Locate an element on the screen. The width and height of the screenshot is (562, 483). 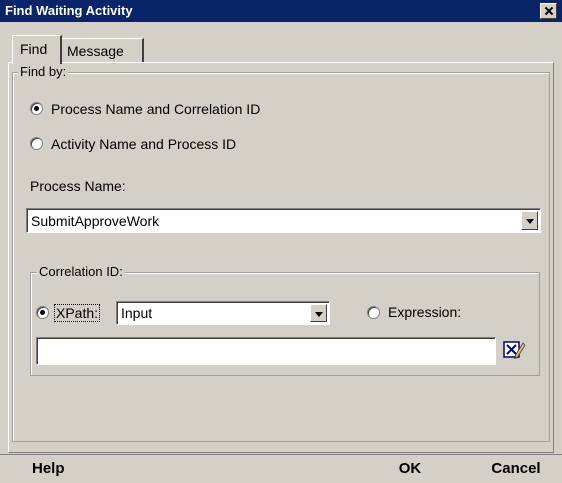
button-bar: Help OK Cancel is located at coordinates (281, 468).